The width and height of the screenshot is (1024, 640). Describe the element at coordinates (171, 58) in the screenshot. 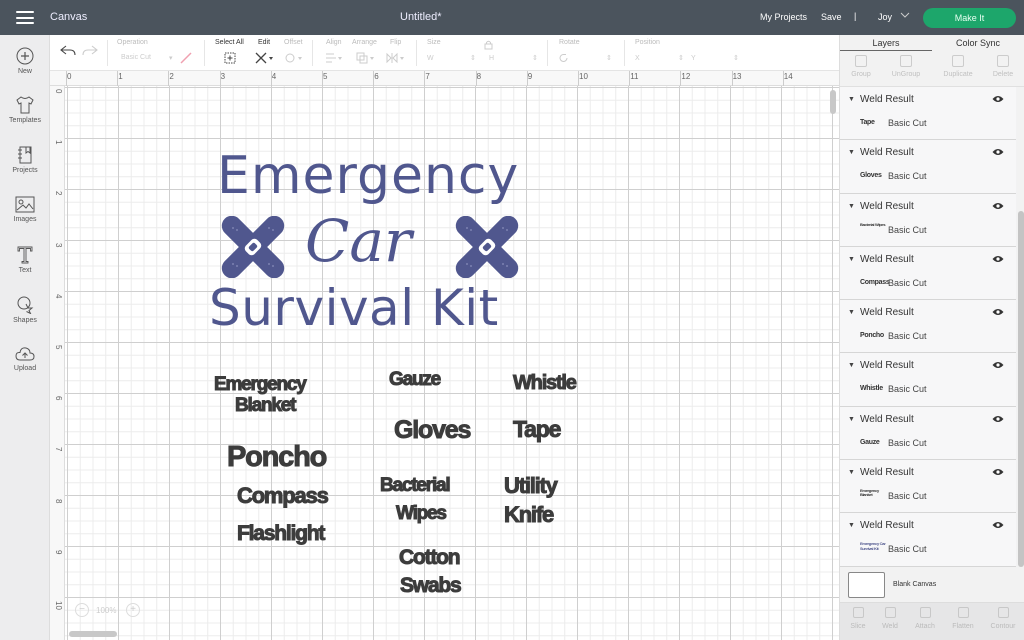

I see `operation-dropdown-arrow-icon: ▾` at that location.